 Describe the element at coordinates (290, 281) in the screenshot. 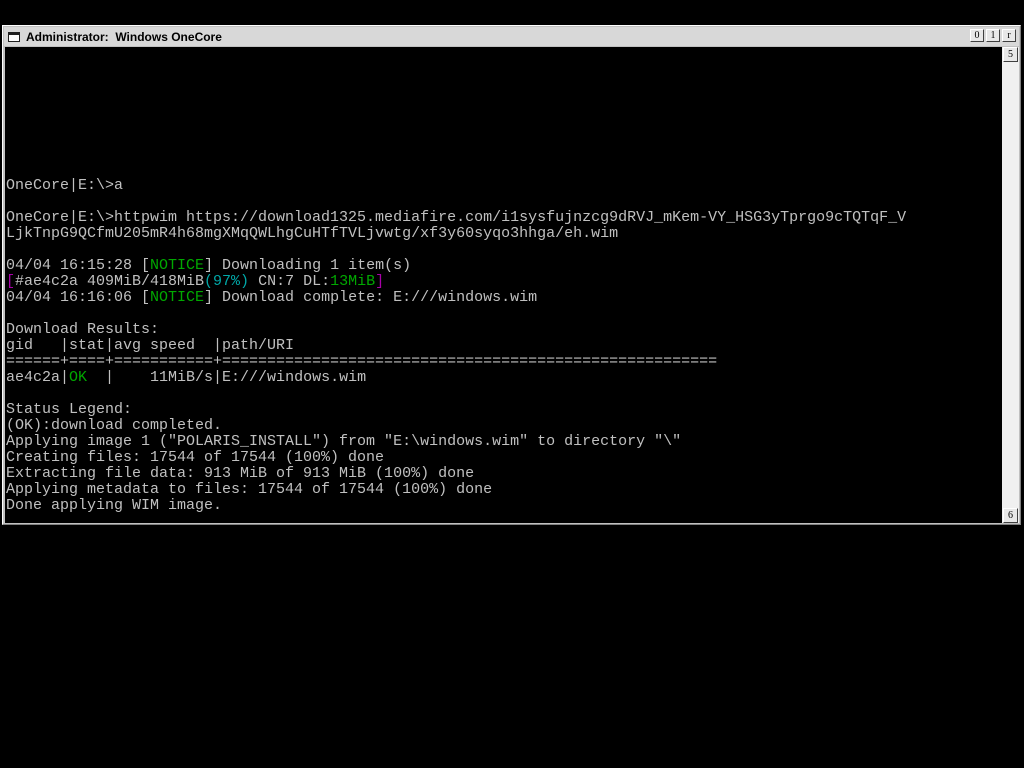

I see `console-text-segment: CN:7 DL:` at that location.